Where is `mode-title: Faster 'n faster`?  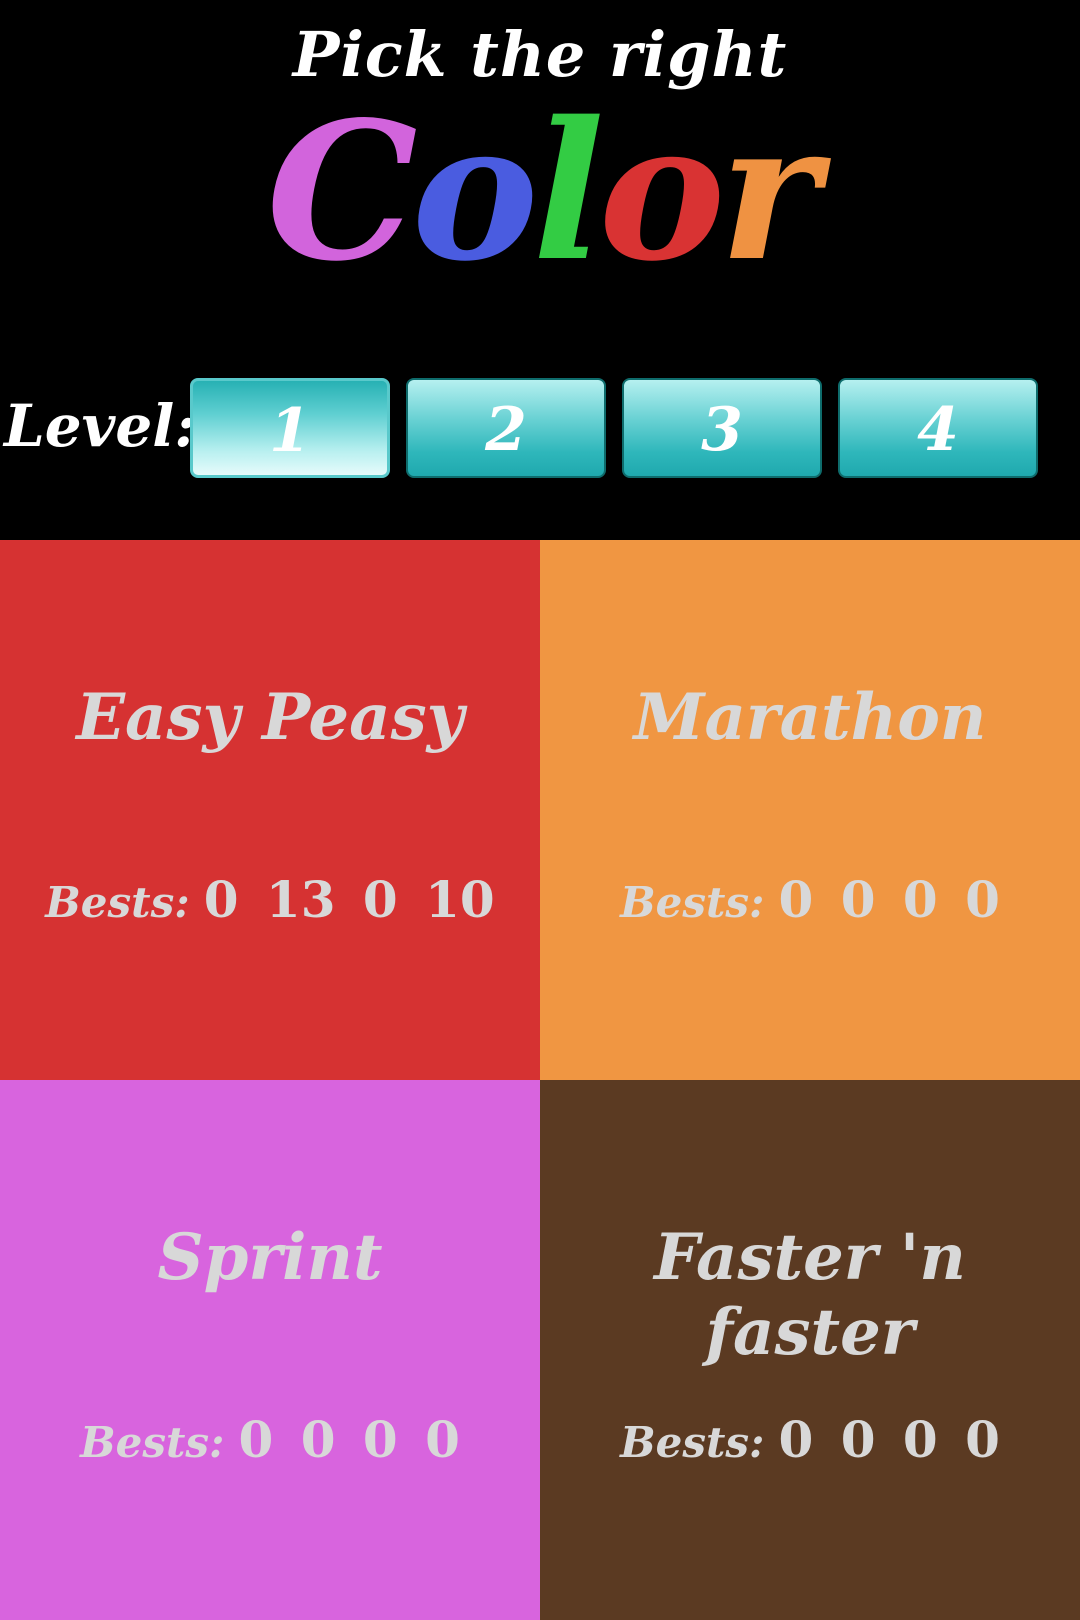
mode-title: Faster 'n faster is located at coordinates (810, 1295).